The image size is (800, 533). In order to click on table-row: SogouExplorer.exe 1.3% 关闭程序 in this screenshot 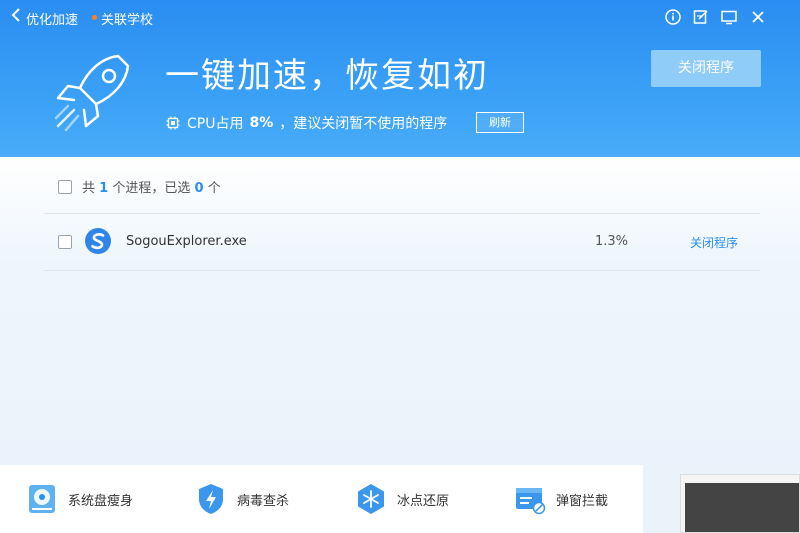, I will do `click(402, 242)`.